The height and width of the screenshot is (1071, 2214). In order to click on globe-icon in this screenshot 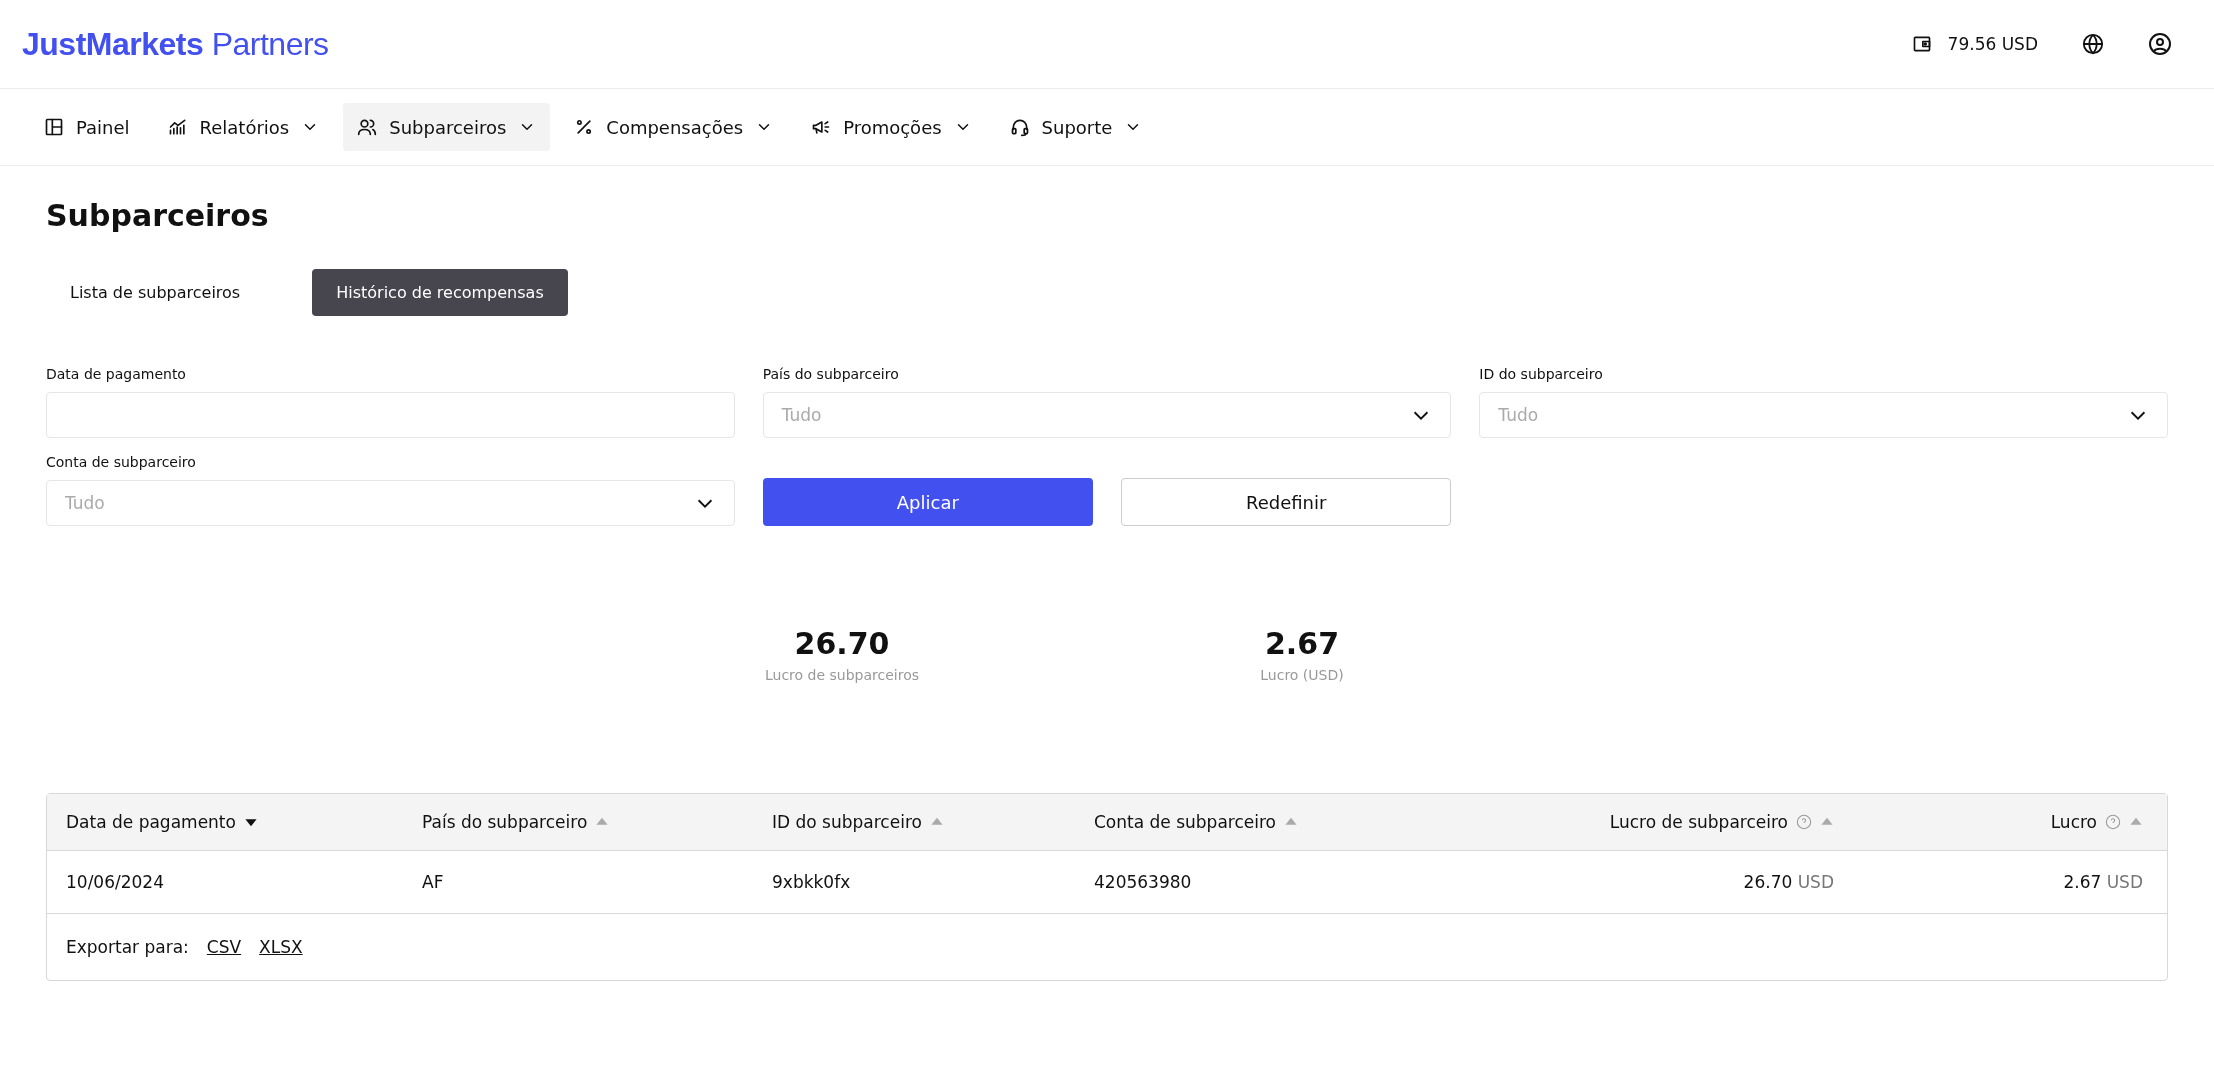, I will do `click(2093, 44)`.